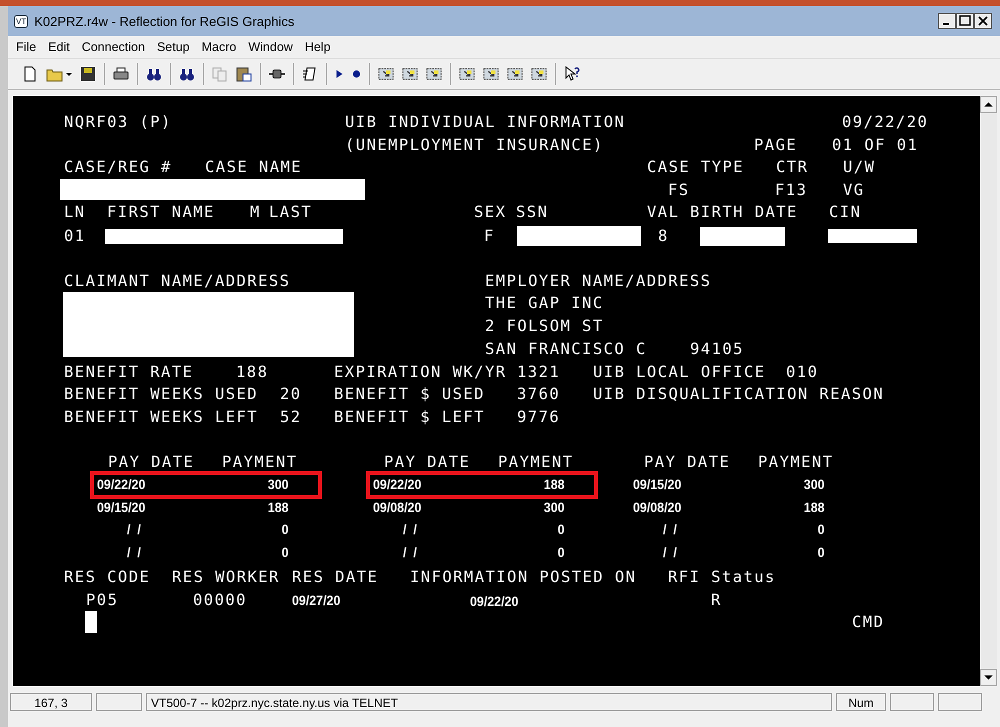 This screenshot has height=727, width=1000. I want to click on scrollbar, so click(988, 391).